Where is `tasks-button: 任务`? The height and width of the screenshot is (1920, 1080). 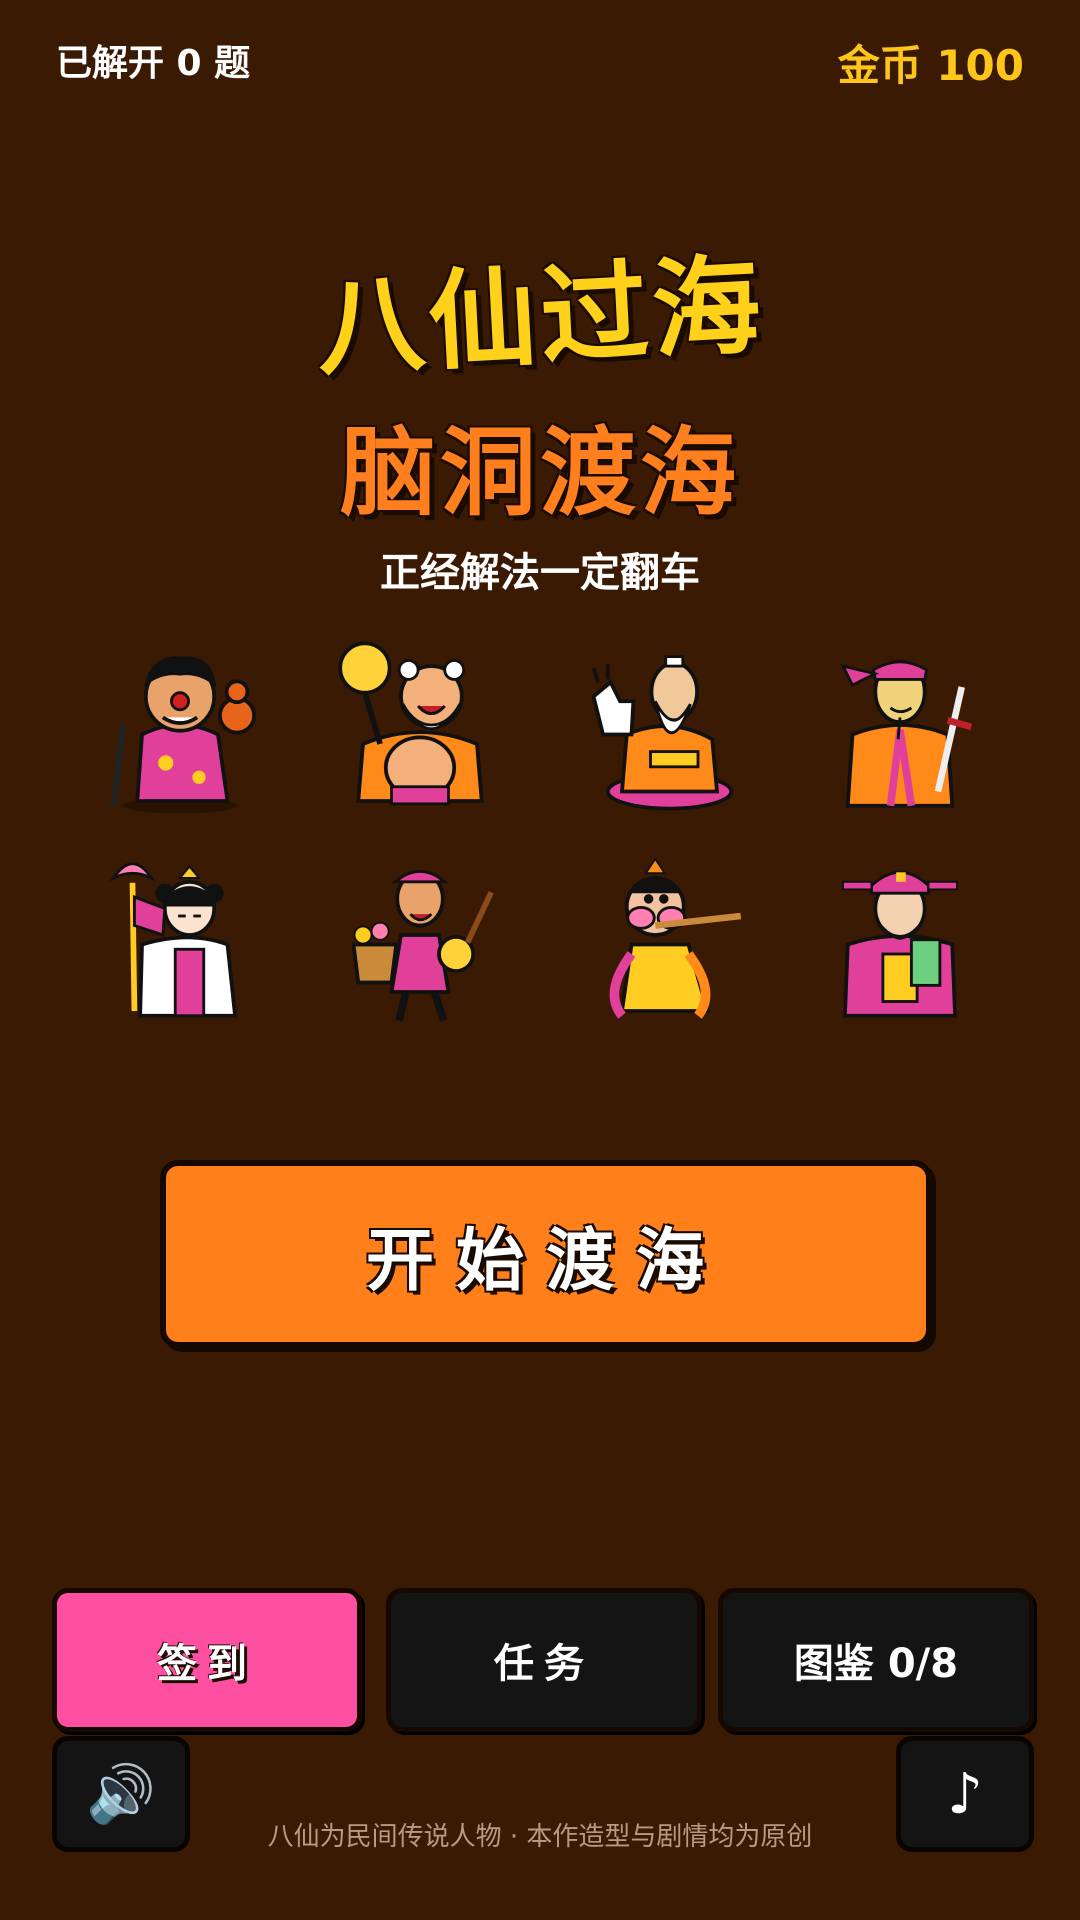 tasks-button: 任务 is located at coordinates (544, 1660).